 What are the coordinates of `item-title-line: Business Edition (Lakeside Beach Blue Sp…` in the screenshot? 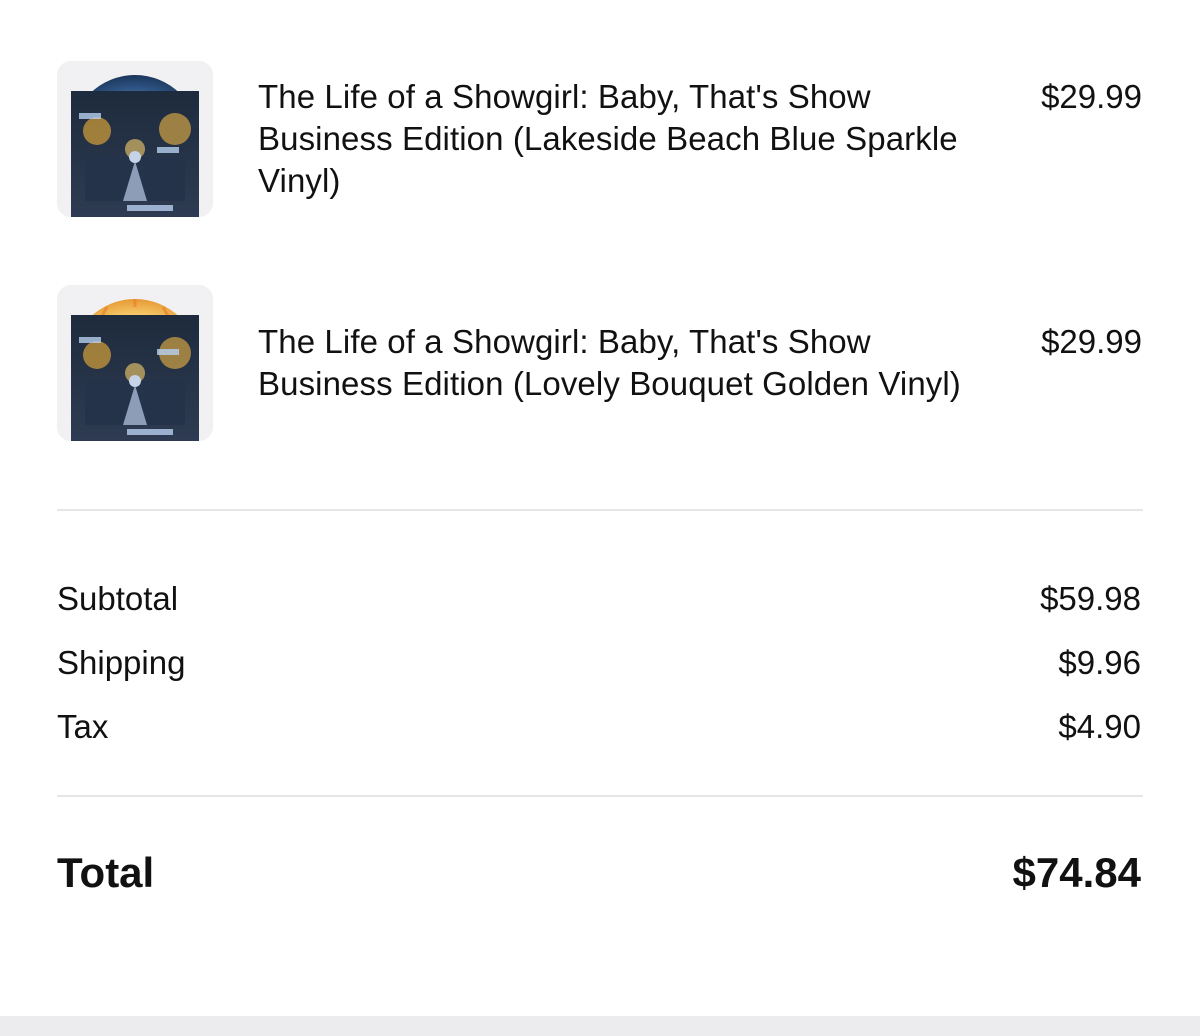 It's located at (608, 138).